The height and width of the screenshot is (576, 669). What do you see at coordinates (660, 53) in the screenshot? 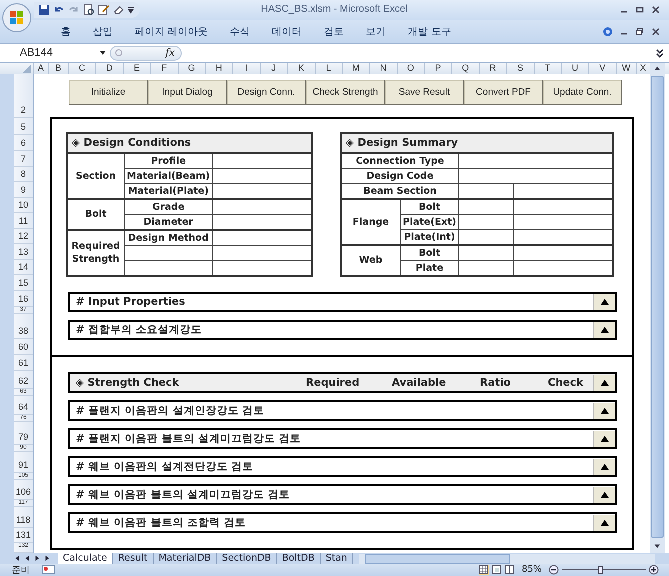
I see `expand-icon` at bounding box center [660, 53].